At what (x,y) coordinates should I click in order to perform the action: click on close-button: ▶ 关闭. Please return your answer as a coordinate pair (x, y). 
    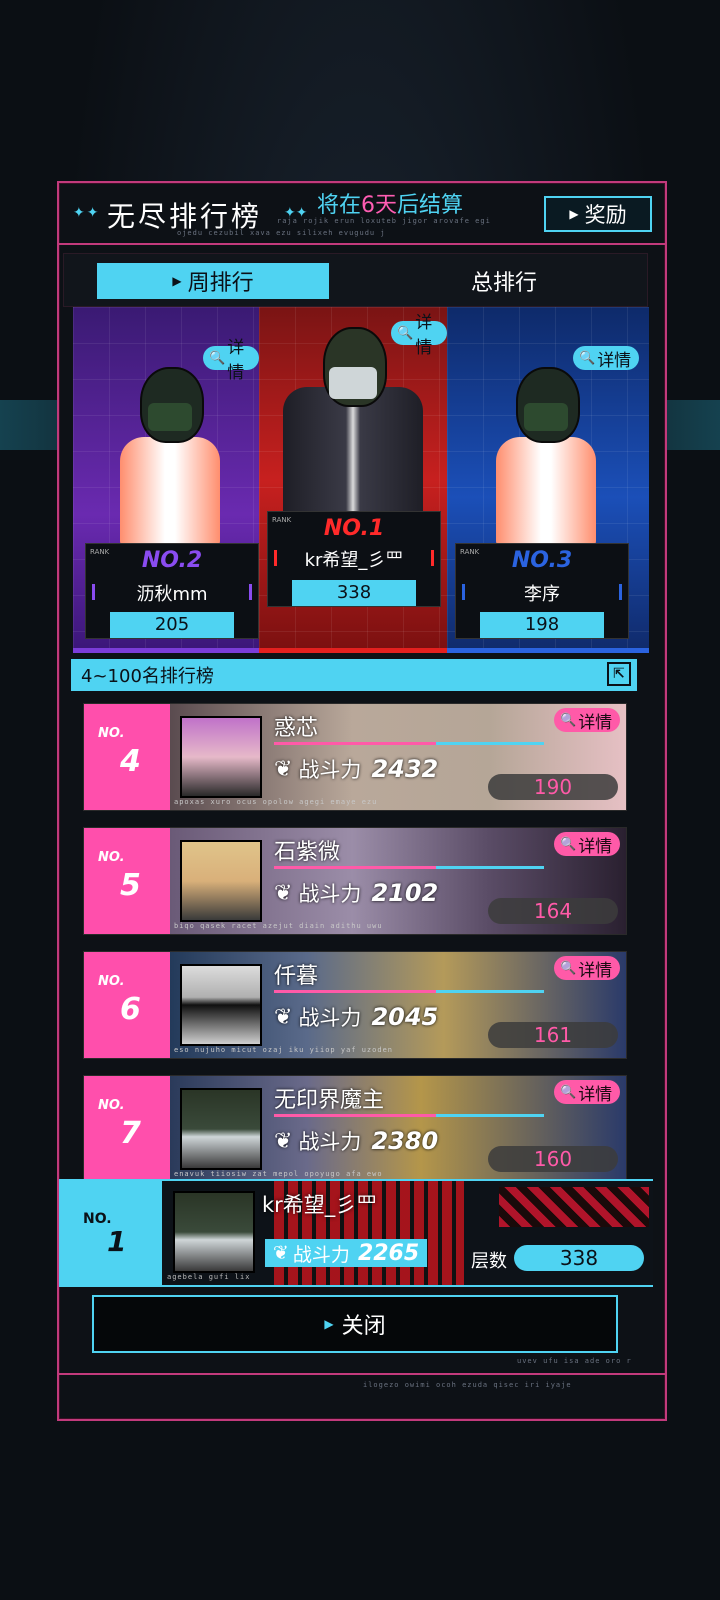
    Looking at the image, I should click on (355, 1324).